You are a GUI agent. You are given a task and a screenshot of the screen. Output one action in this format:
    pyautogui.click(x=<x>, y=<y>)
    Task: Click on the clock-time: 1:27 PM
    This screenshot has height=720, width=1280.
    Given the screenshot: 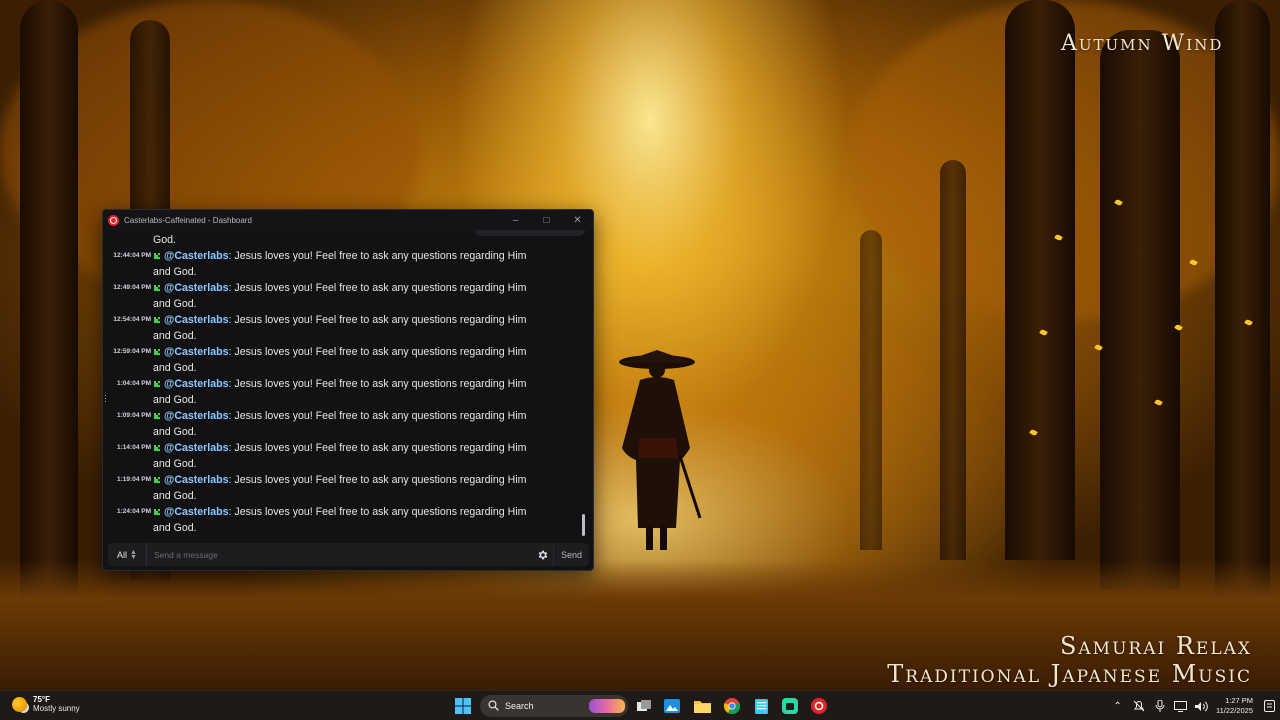 What is the action you would take?
    pyautogui.click(x=1239, y=700)
    